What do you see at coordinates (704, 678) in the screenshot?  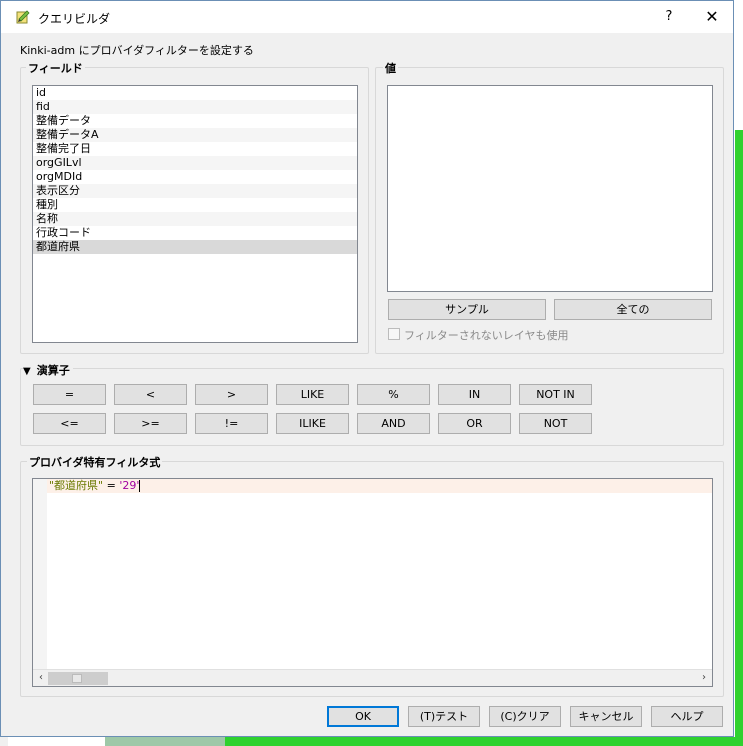 I see `scroll-right-icon: ›` at bounding box center [704, 678].